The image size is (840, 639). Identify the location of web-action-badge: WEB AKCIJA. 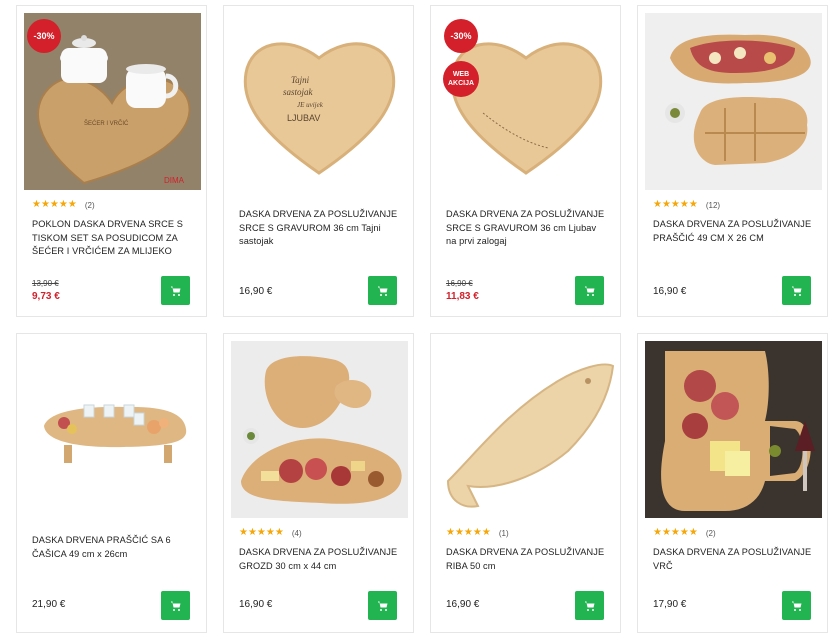
(461, 79).